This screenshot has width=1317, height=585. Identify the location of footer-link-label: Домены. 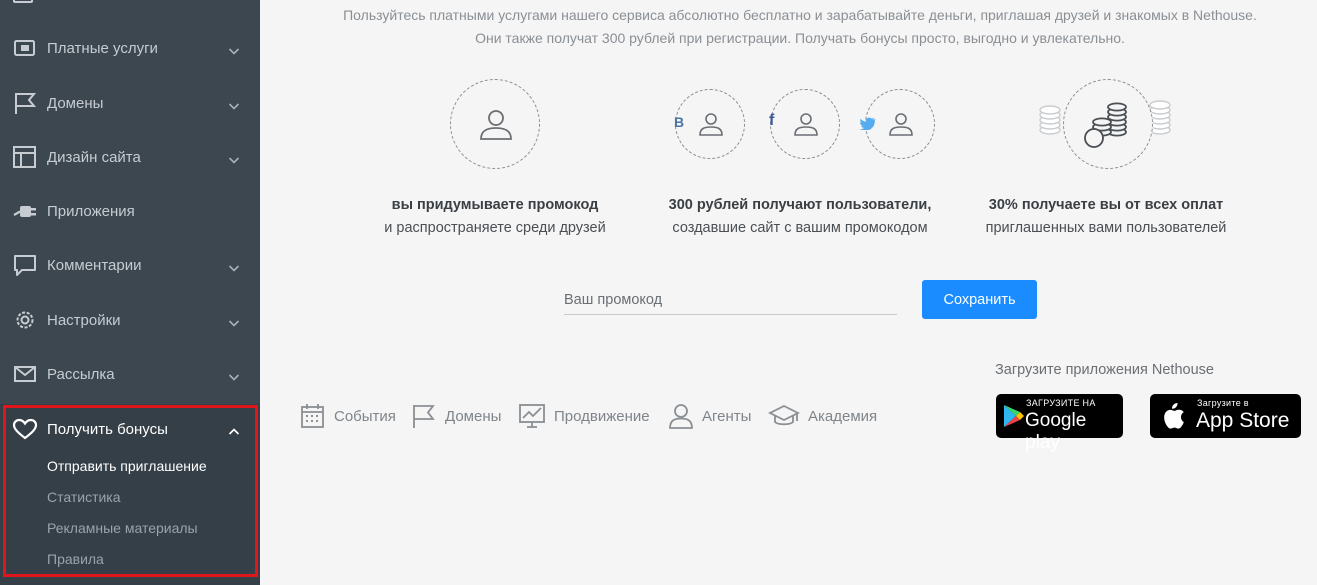
(473, 416).